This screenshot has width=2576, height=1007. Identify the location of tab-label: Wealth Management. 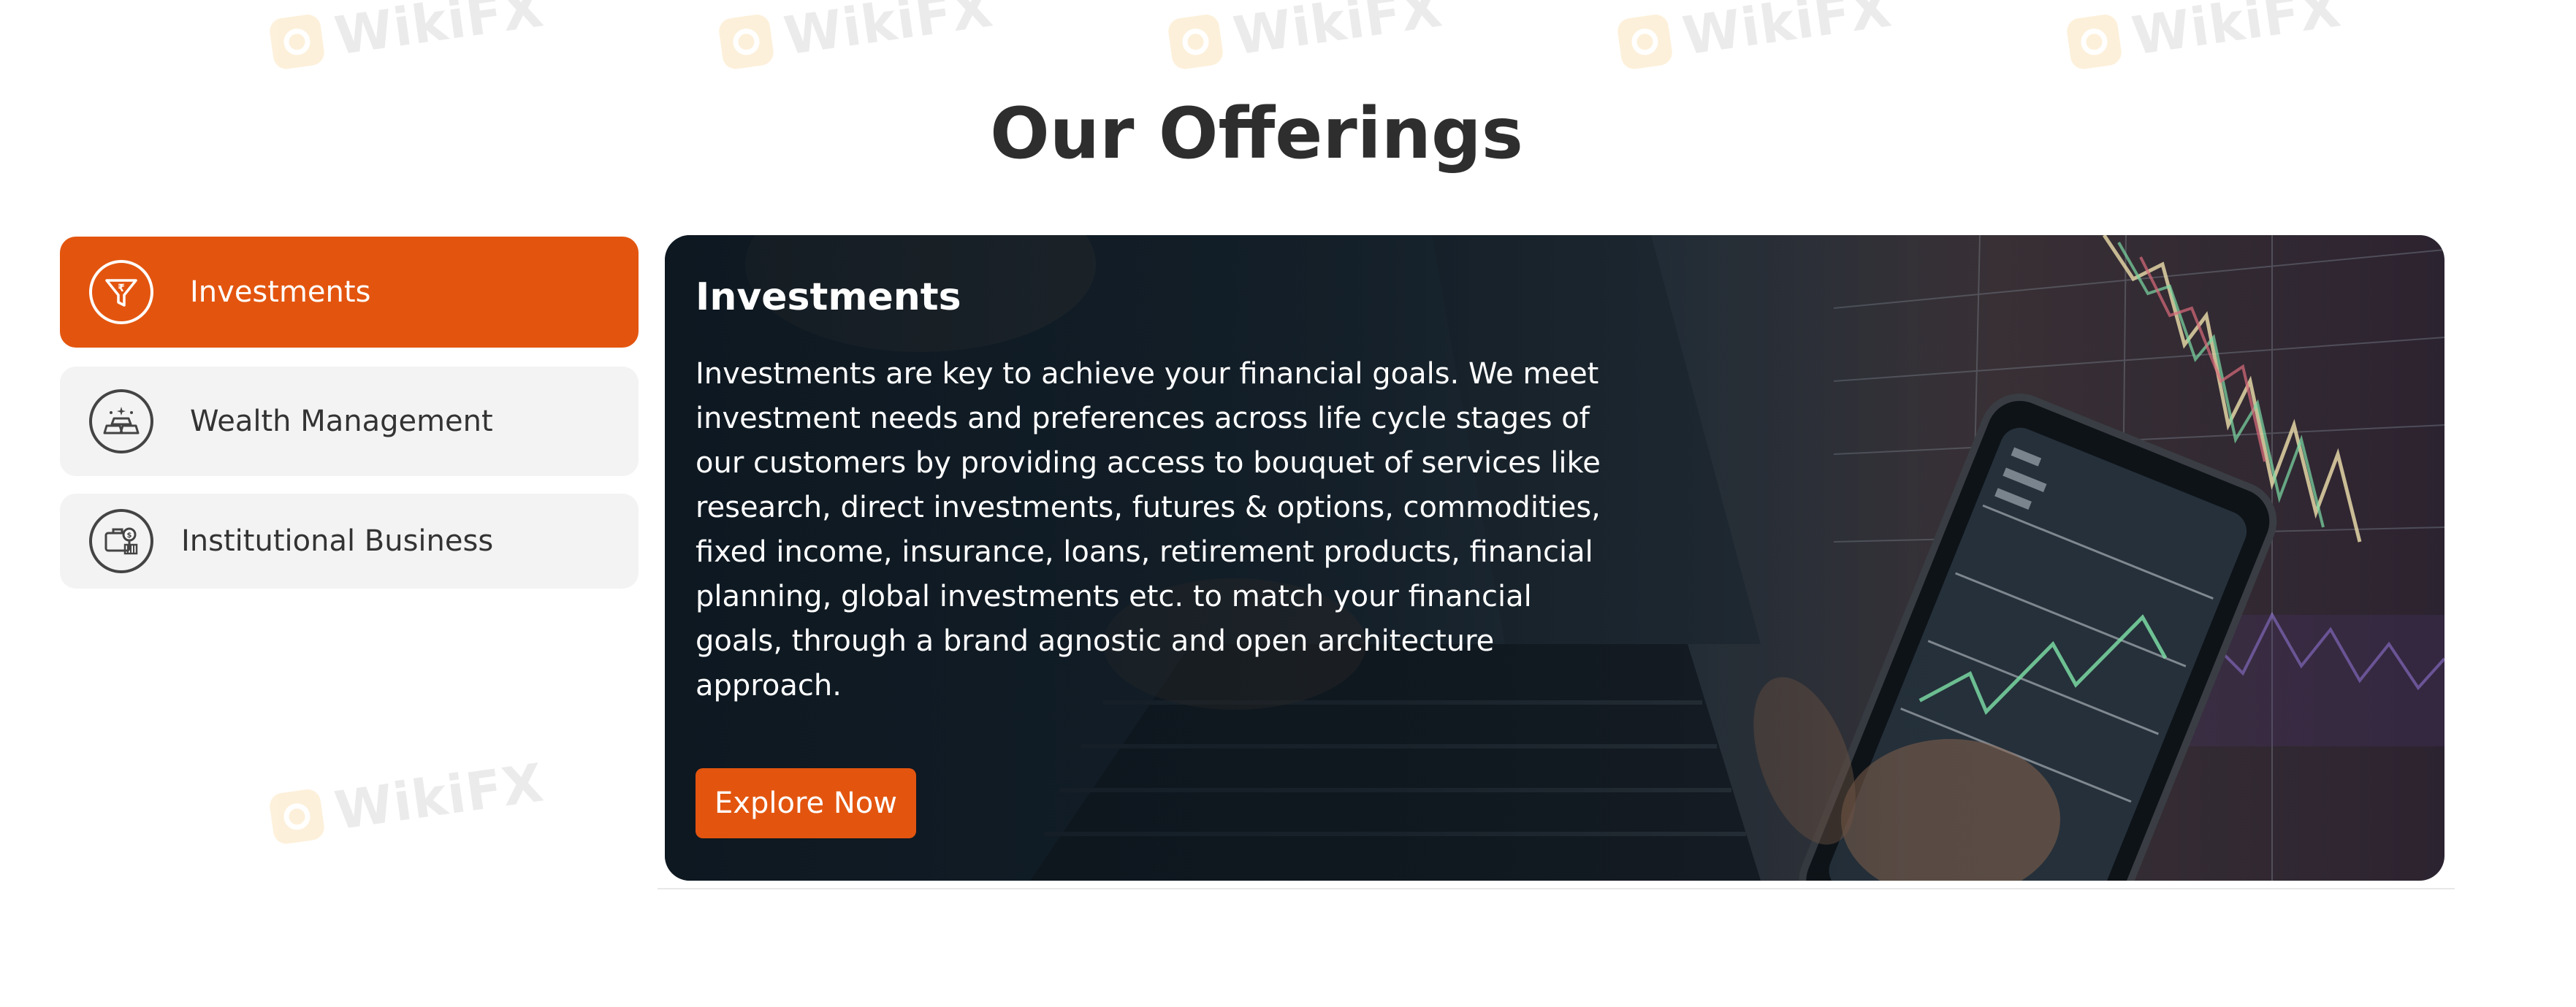
(342, 421).